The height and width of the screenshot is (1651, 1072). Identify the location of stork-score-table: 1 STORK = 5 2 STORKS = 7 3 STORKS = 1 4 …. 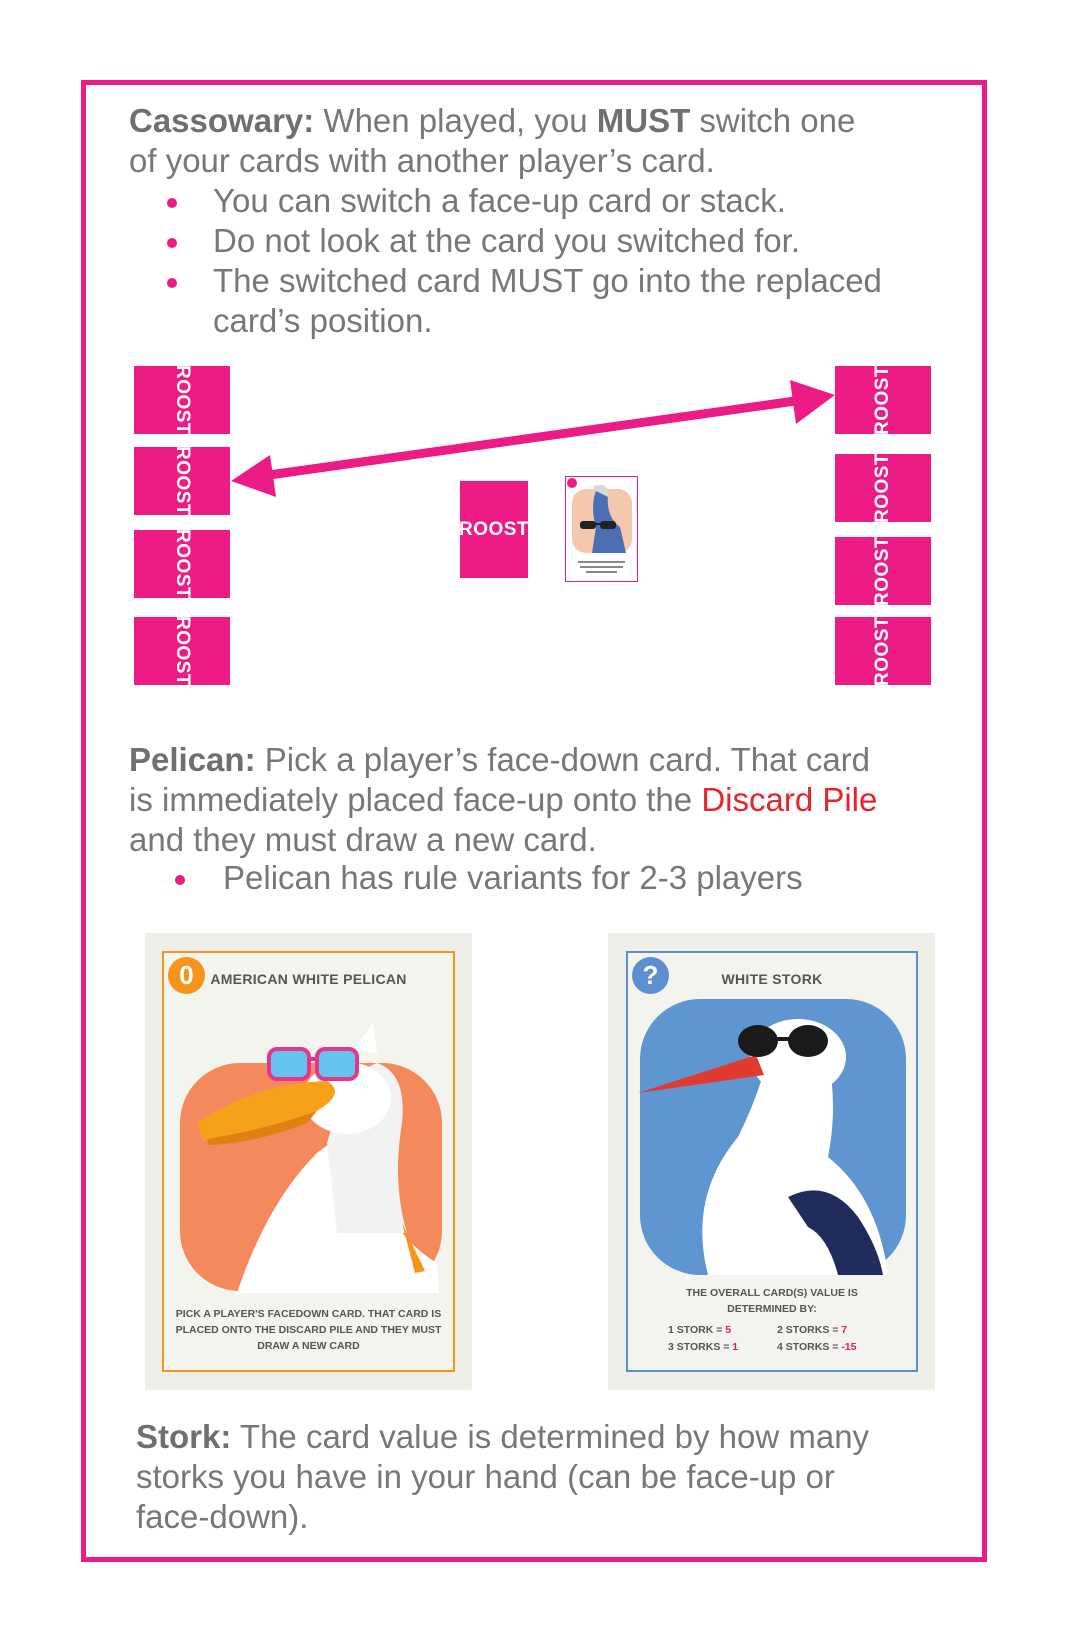
(777, 1339).